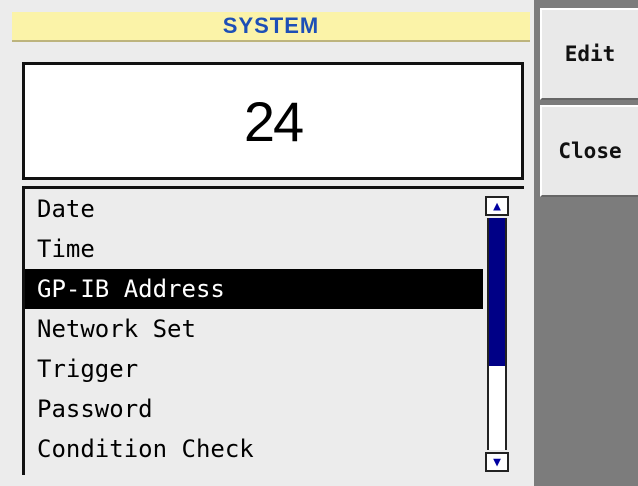  I want to click on scroll-down-button: ▼, so click(497, 462).